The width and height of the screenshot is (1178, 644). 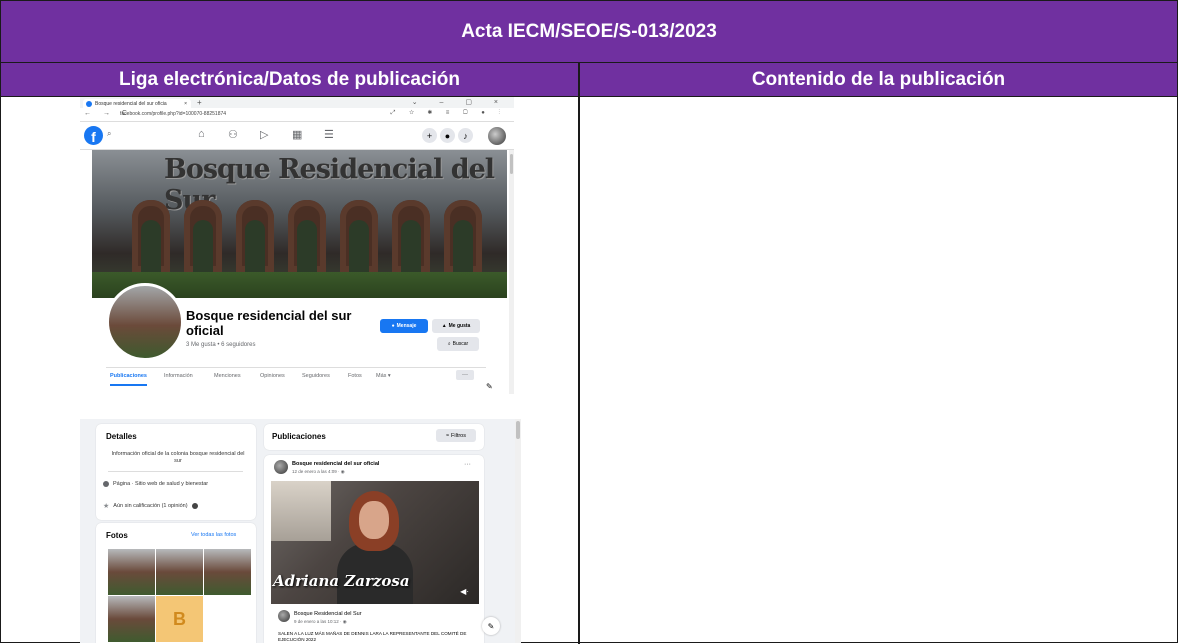 What do you see at coordinates (199, 102) in the screenshot?
I see `new-tab-icon: +` at bounding box center [199, 102].